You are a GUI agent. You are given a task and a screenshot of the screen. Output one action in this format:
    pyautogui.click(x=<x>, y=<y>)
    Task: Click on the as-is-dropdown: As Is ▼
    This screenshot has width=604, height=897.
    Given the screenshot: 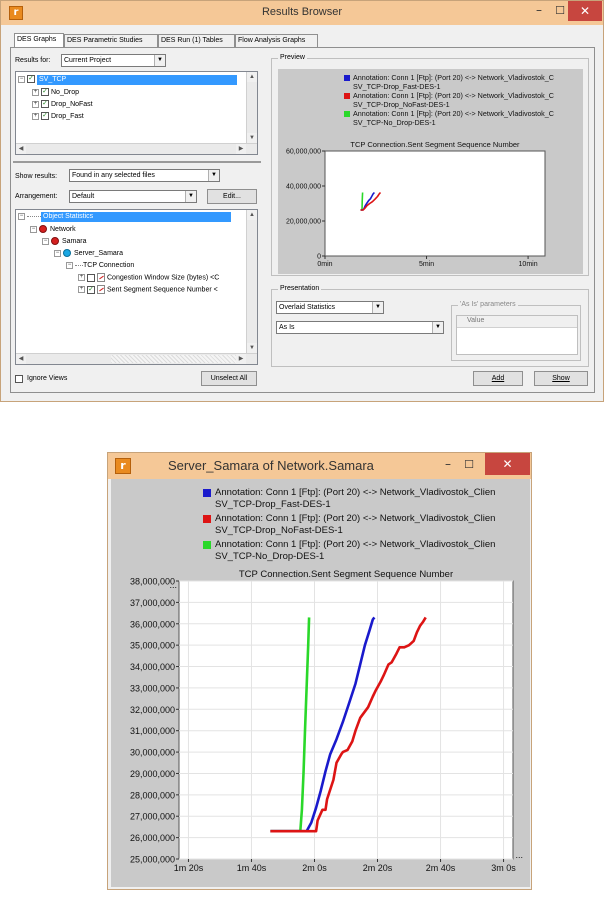 What is the action you would take?
    pyautogui.click(x=360, y=327)
    